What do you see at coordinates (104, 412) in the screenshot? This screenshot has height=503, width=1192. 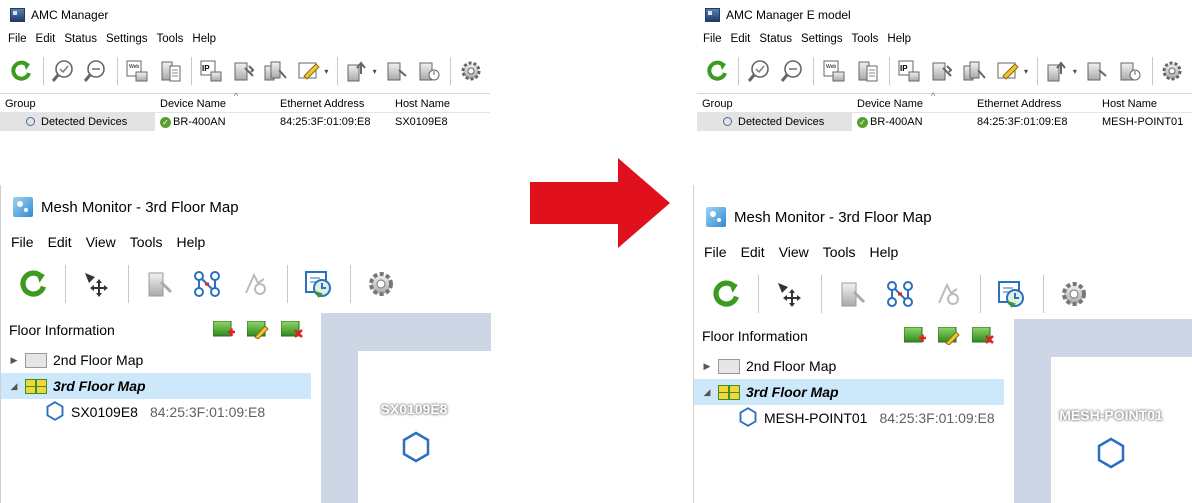 I see `node-name: SX0109E8` at bounding box center [104, 412].